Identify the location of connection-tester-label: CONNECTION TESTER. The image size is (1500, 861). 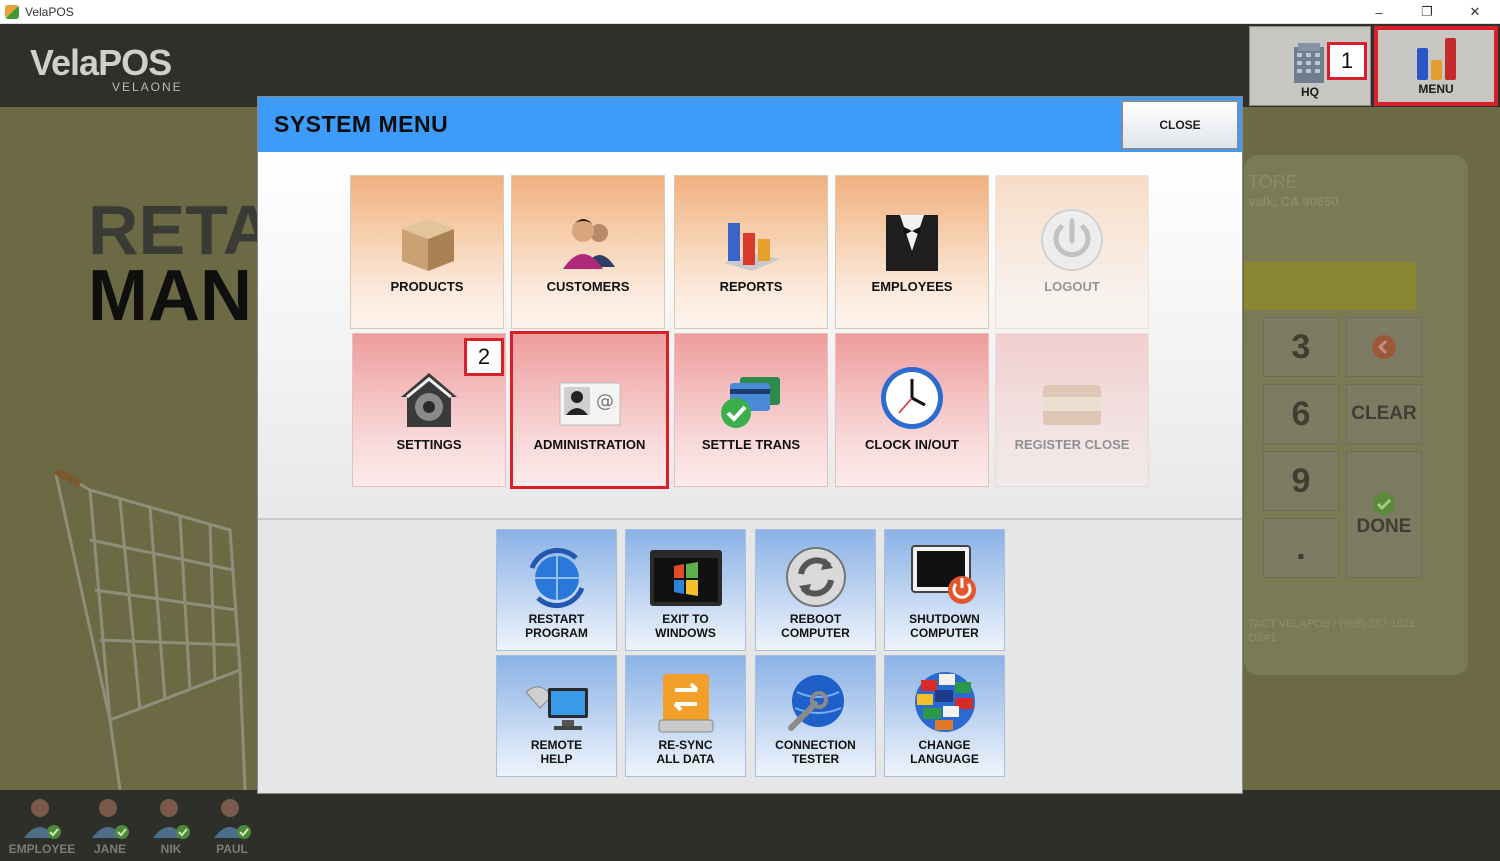
(815, 752).